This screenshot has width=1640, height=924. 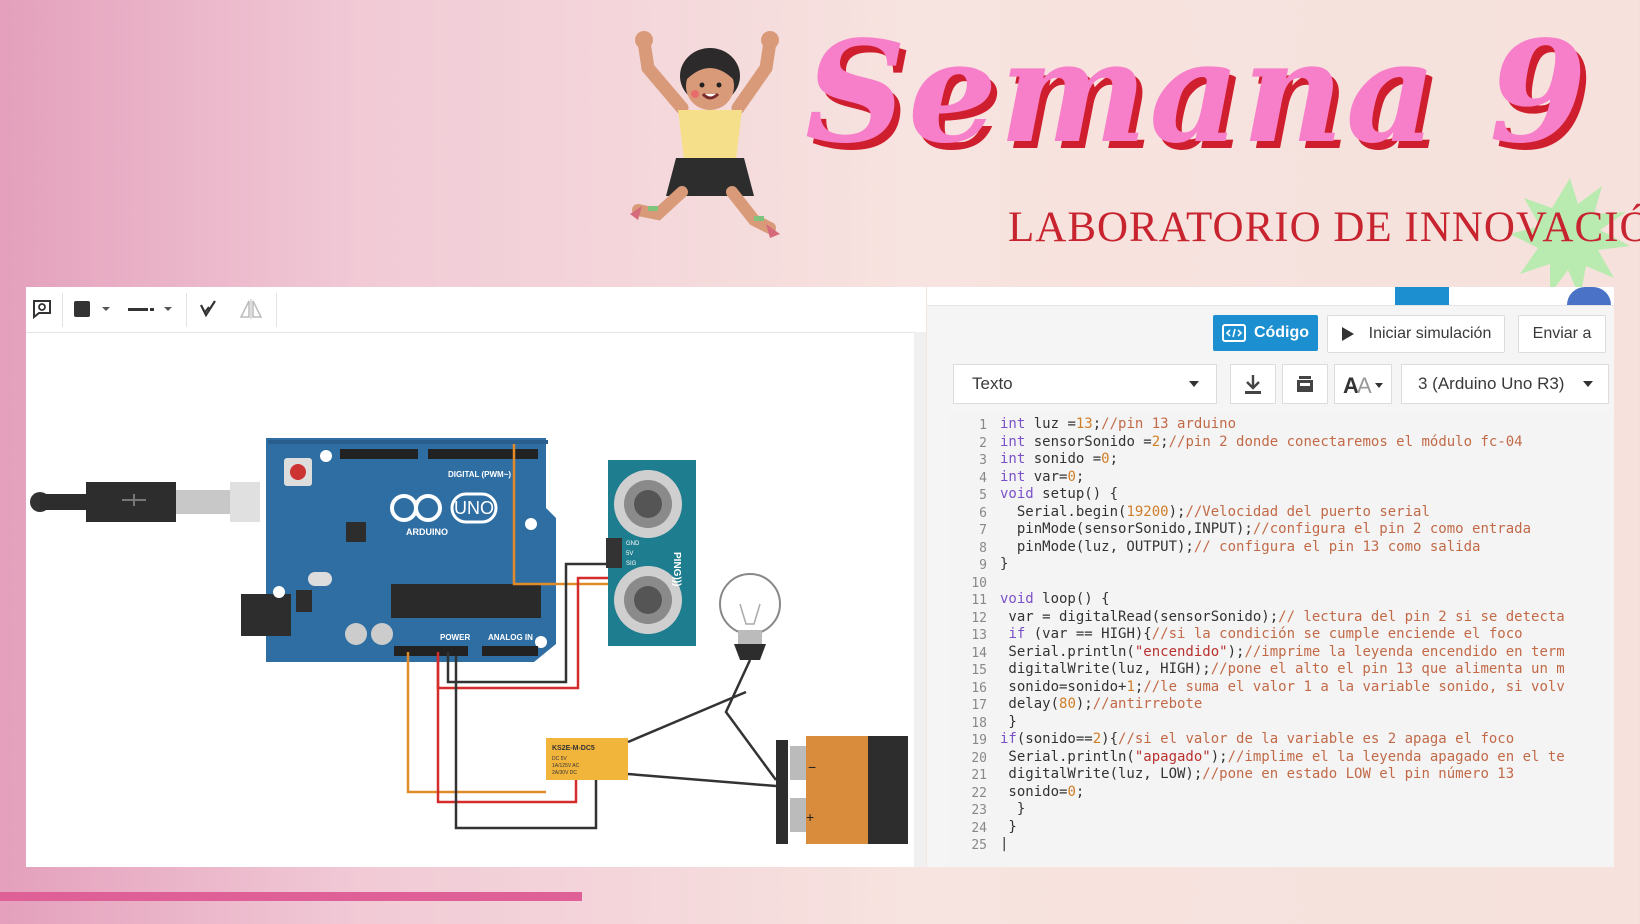 I want to click on code-token: pinMode(luz, OUTPUT);, so click(x=1097, y=546).